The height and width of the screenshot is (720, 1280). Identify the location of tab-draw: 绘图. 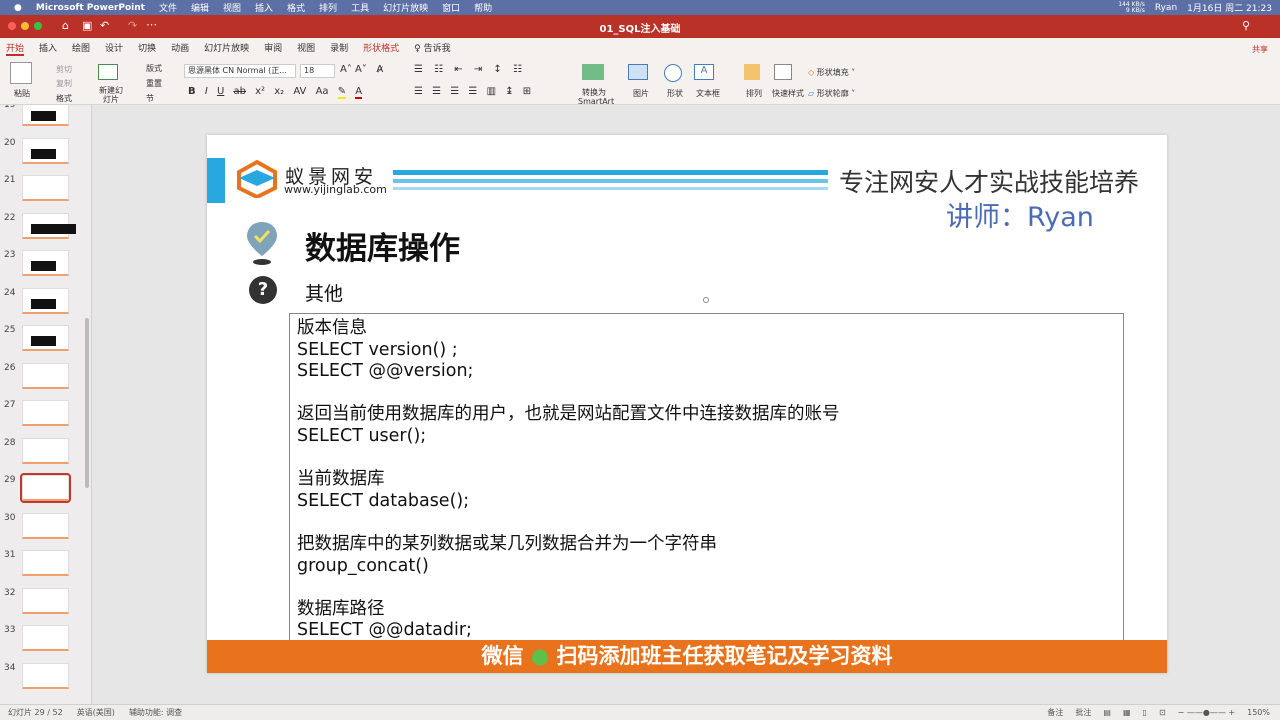
(81, 48).